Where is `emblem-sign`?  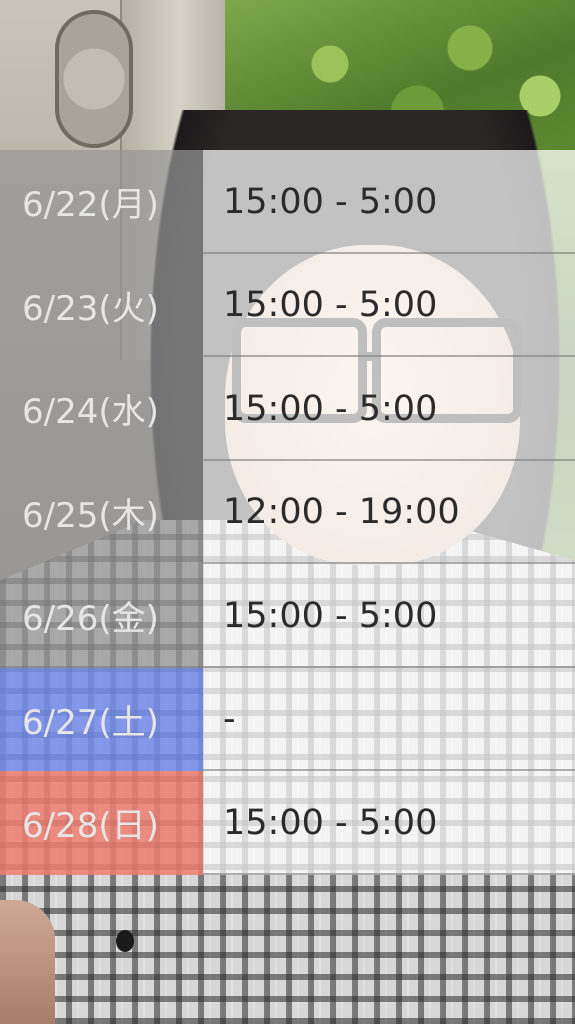
emblem-sign is located at coordinates (94, 79).